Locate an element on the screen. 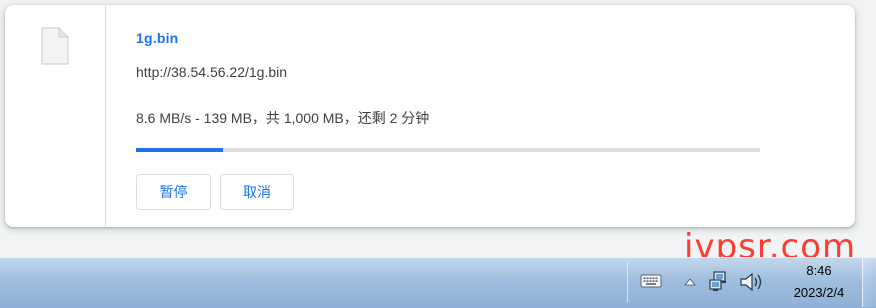 The height and width of the screenshot is (308, 876). keyboard-icon is located at coordinates (651, 281).